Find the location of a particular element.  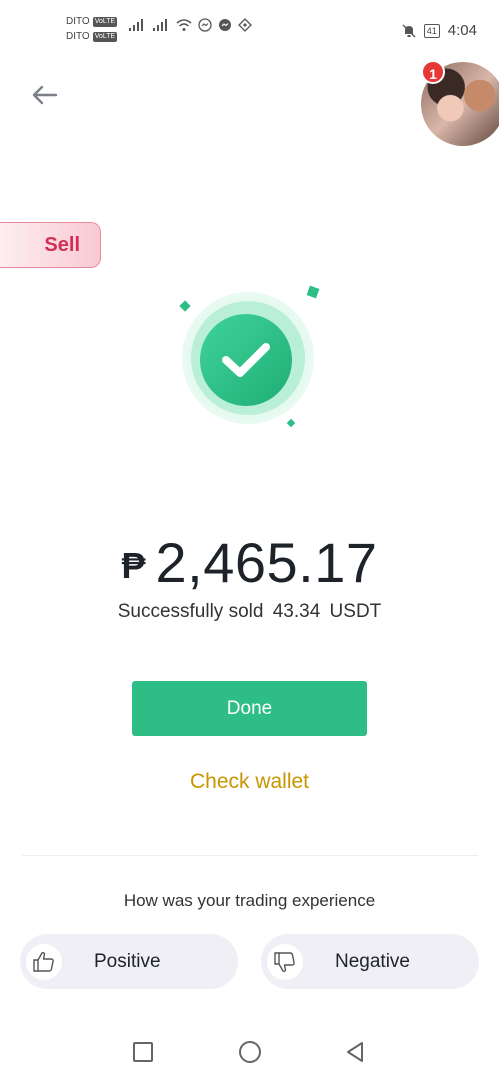

done-button-label: Done is located at coordinates (249, 708).